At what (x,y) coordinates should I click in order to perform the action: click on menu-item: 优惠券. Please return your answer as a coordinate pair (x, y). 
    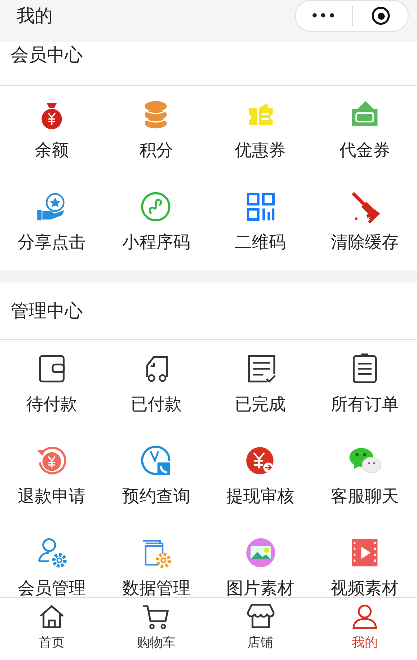
    Looking at the image, I should click on (260, 151).